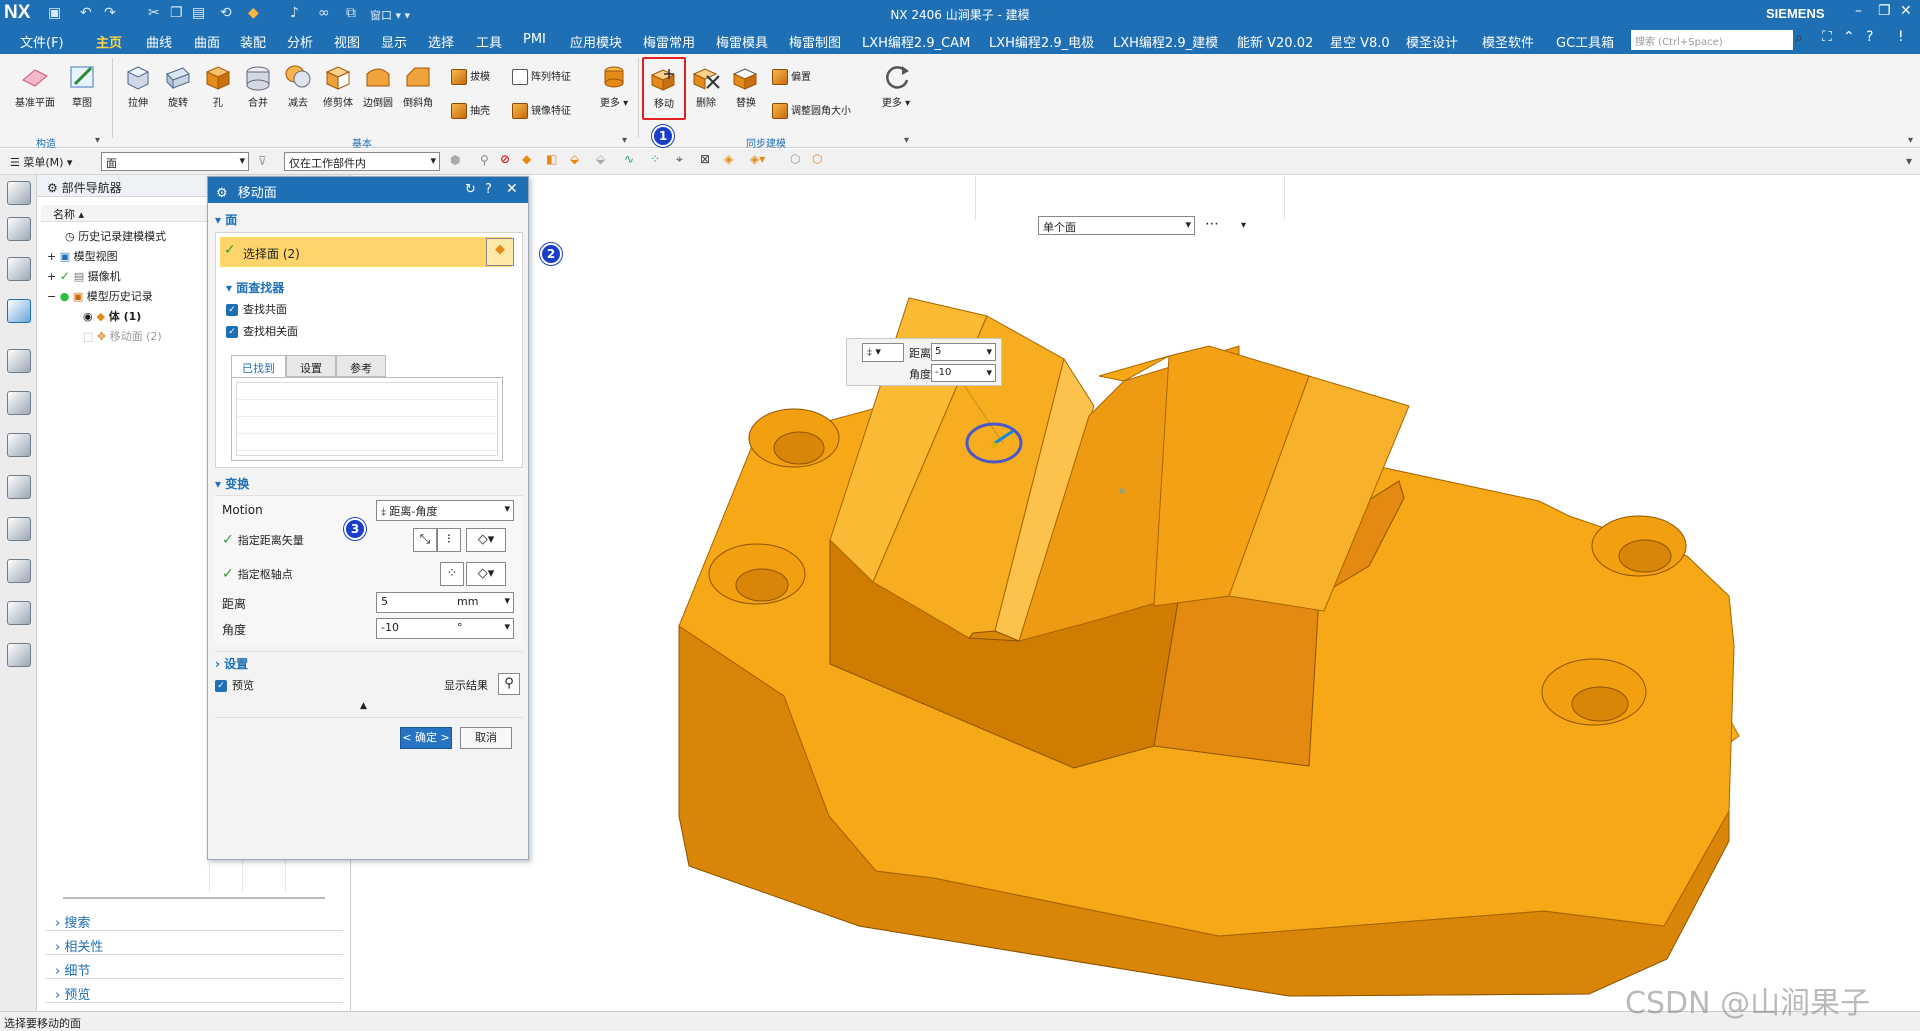  What do you see at coordinates (262, 331) in the screenshot?
I see `find-related-checkbox: ✓ 查找相关面` at bounding box center [262, 331].